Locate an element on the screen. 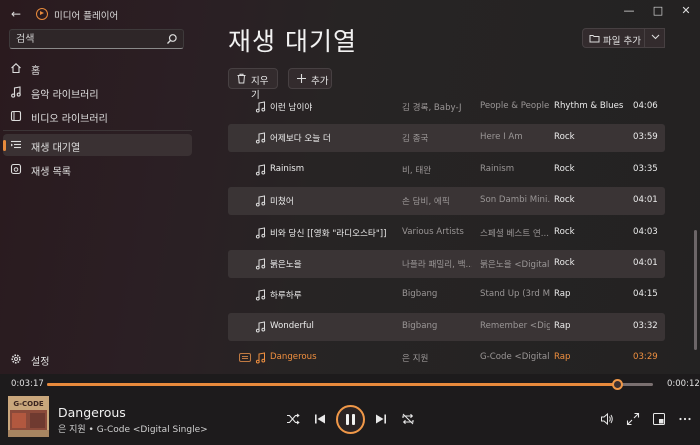 This screenshot has height=445, width=700. pause-button is located at coordinates (350, 419).